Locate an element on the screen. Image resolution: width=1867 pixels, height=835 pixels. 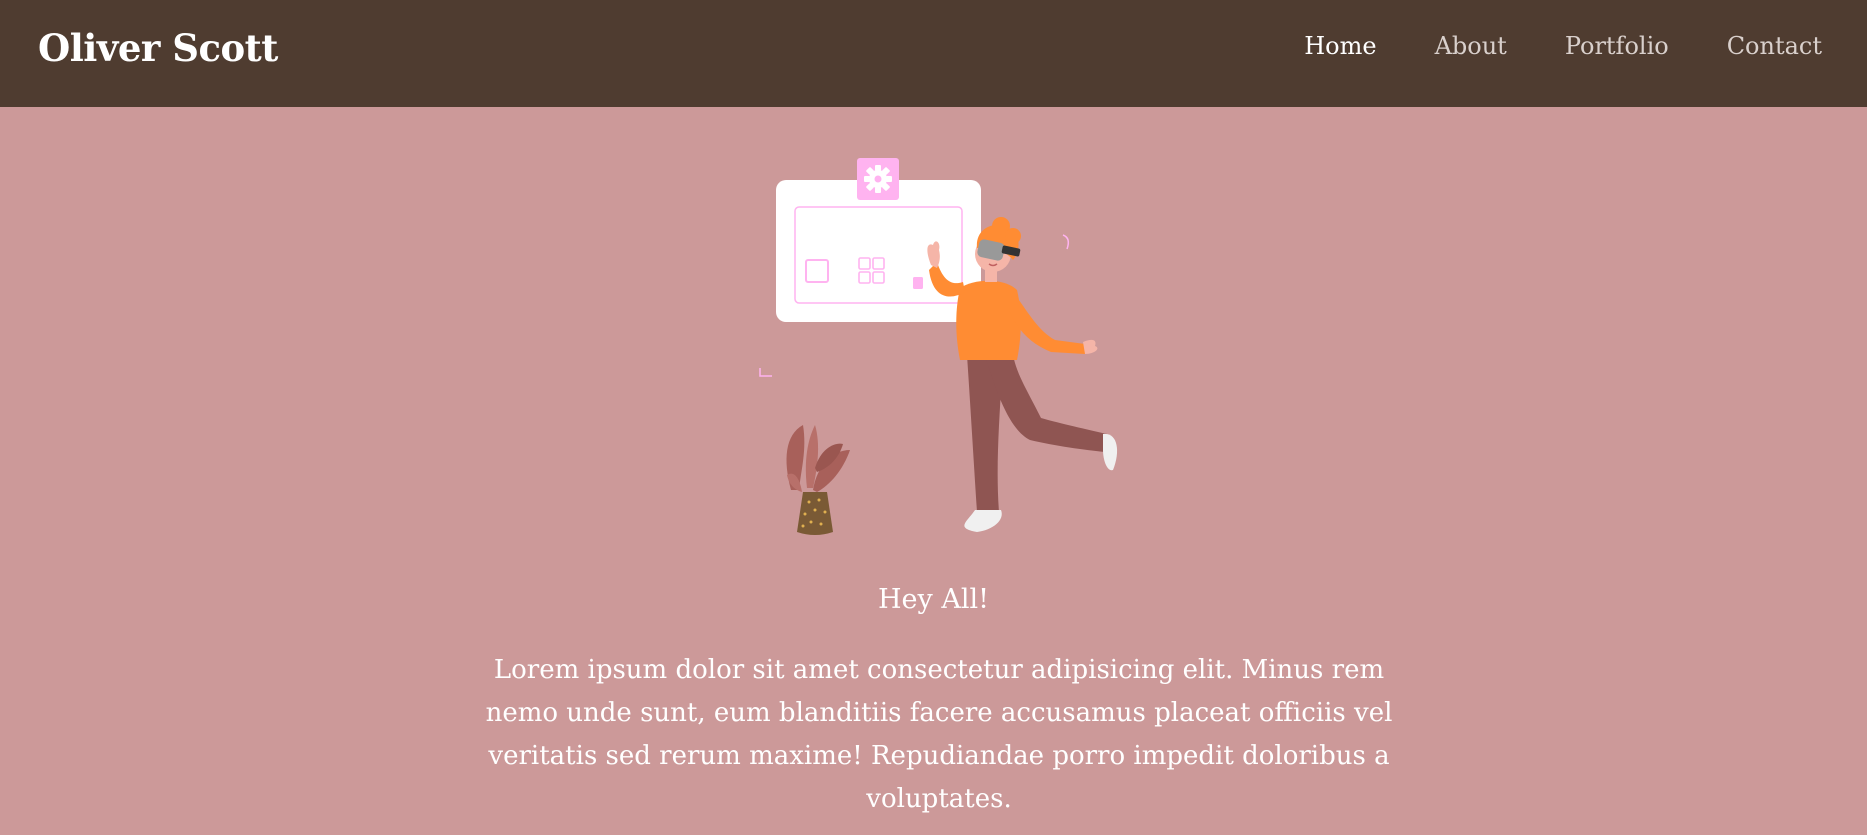
hero-greeting: Hey All! is located at coordinates (933, 599).